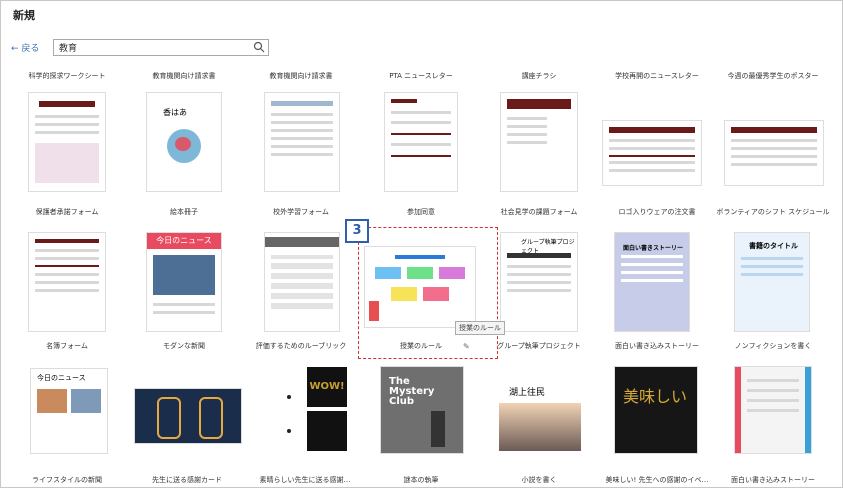 This screenshot has width=843, height=488. I want to click on header-label: 講座チラシ, so click(539, 76).